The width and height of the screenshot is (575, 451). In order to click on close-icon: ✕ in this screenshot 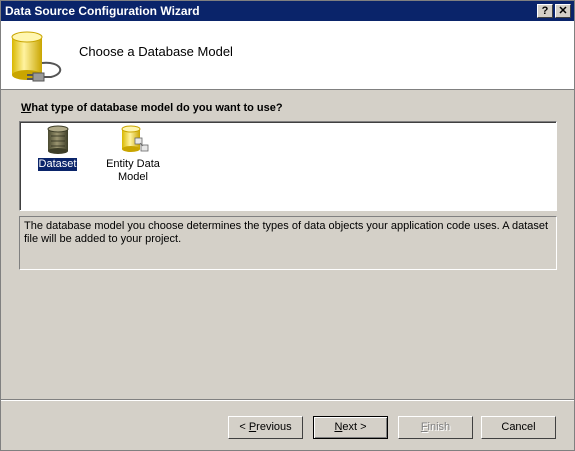, I will do `click(563, 11)`.